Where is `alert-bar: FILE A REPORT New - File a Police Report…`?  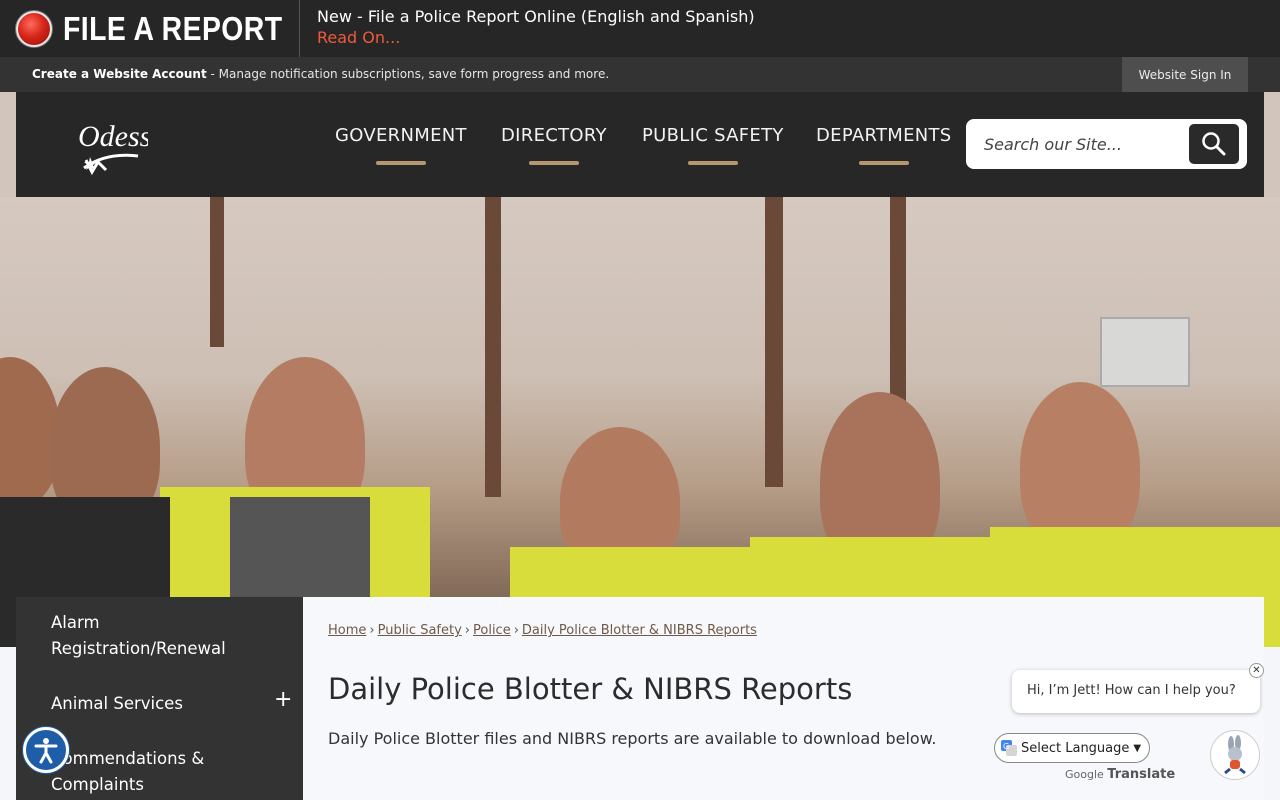
alert-bar: FILE A REPORT New - File a Police Report… is located at coordinates (640, 28).